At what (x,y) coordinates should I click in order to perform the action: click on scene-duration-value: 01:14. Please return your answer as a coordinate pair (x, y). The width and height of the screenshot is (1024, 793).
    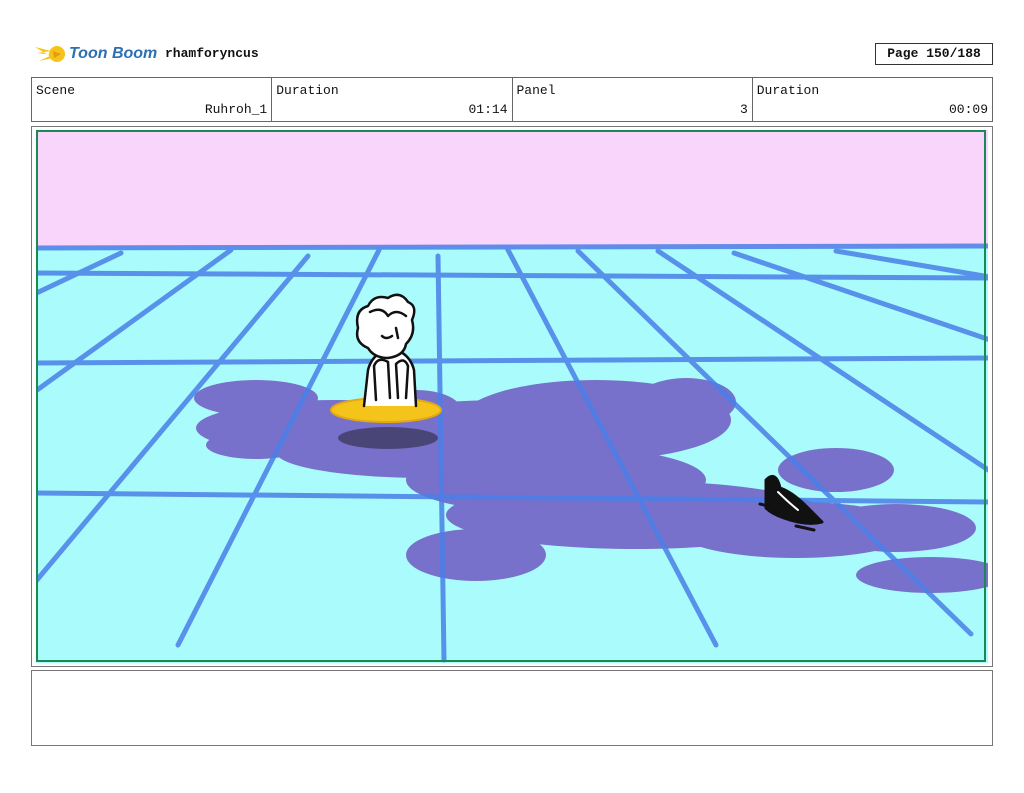
    Looking at the image, I should click on (488, 109).